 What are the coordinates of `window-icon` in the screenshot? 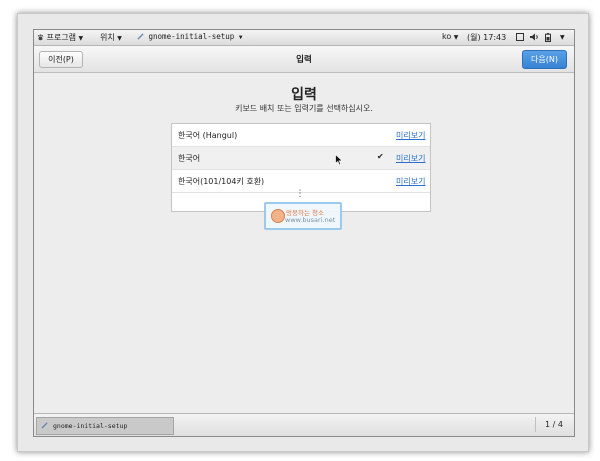 It's located at (520, 38).